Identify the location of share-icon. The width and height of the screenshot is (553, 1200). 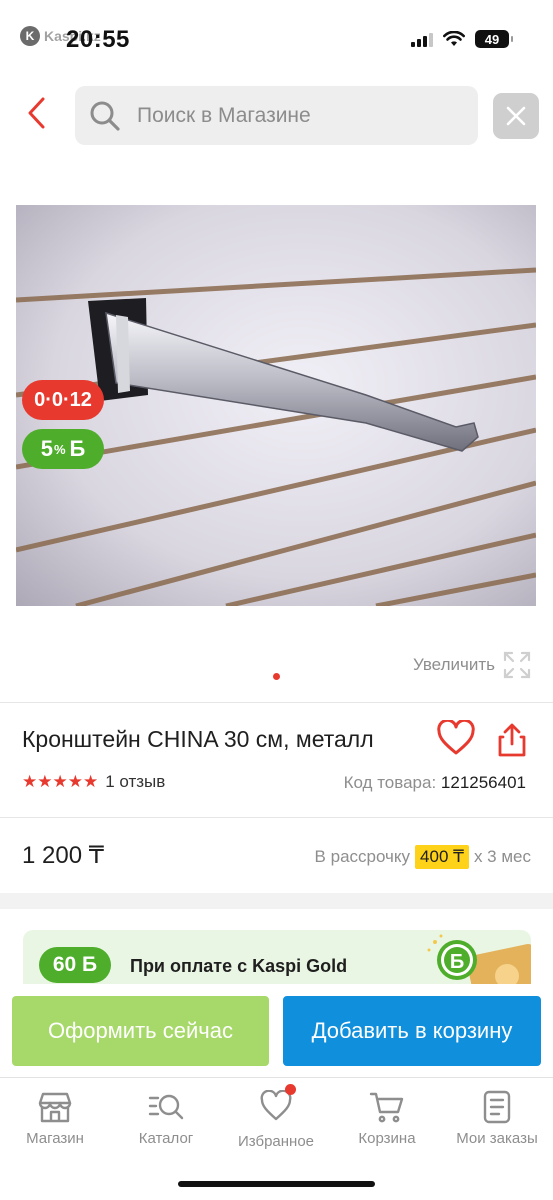
(512, 740).